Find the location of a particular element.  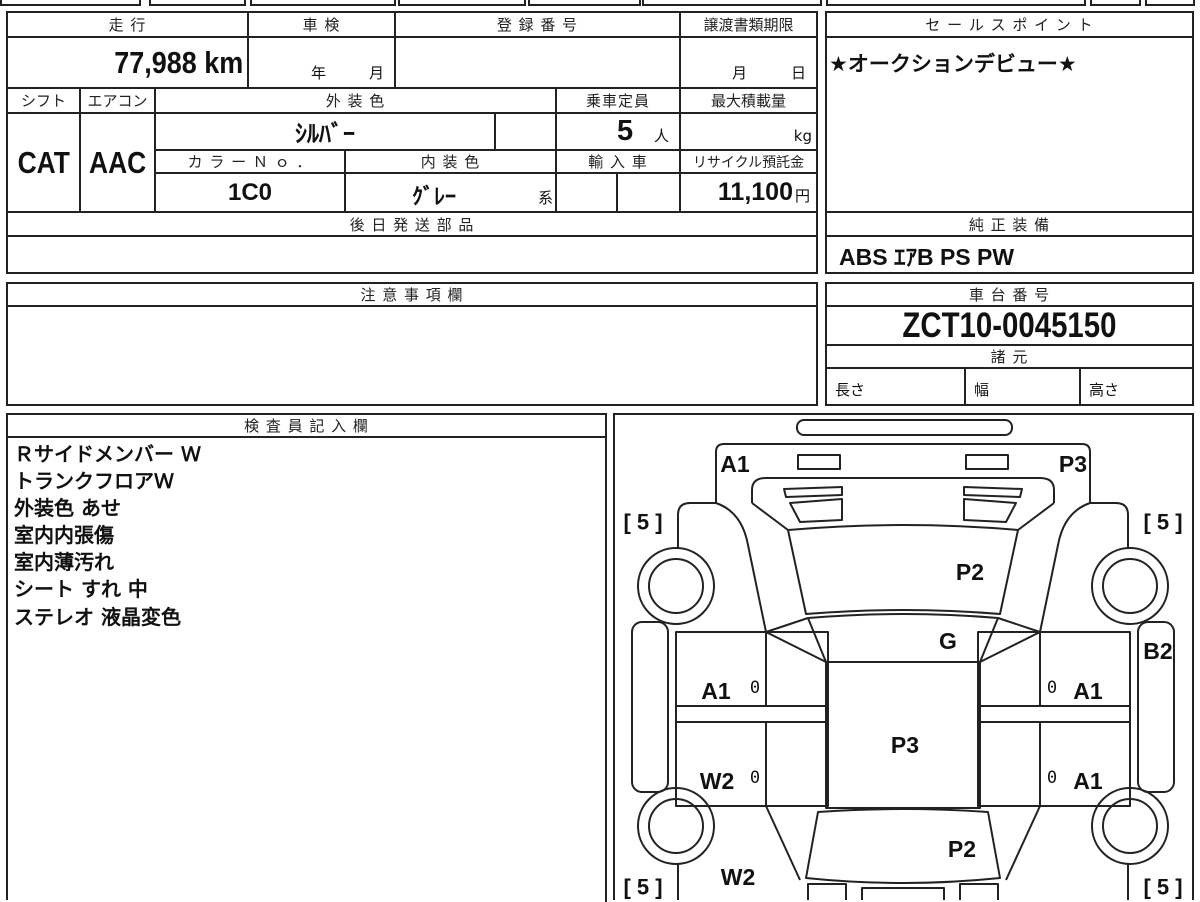

sales-point-text: ★オークションデビュー★ is located at coordinates (953, 64).